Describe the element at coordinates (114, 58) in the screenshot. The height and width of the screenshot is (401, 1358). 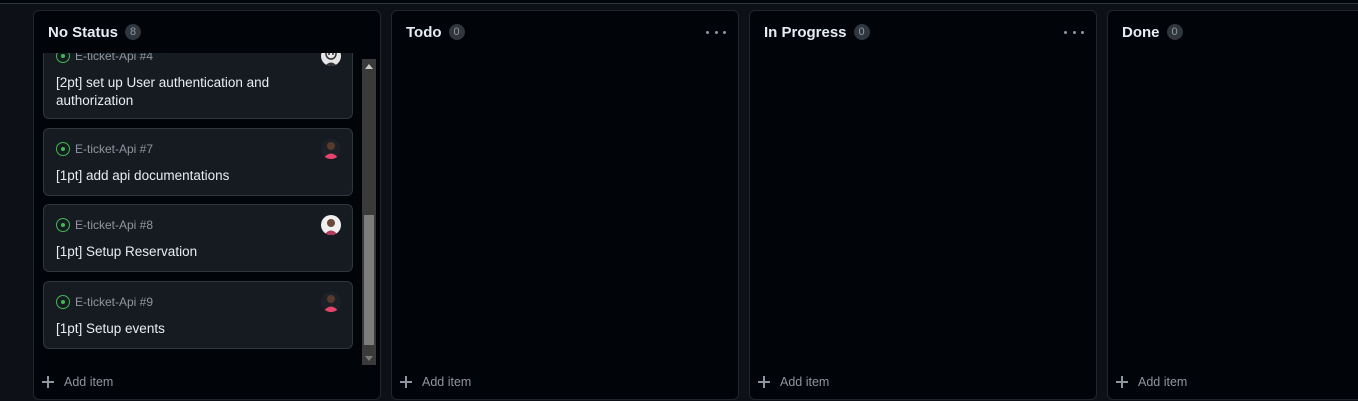
I see `issue-reference: E-ticket-Api #4` at that location.